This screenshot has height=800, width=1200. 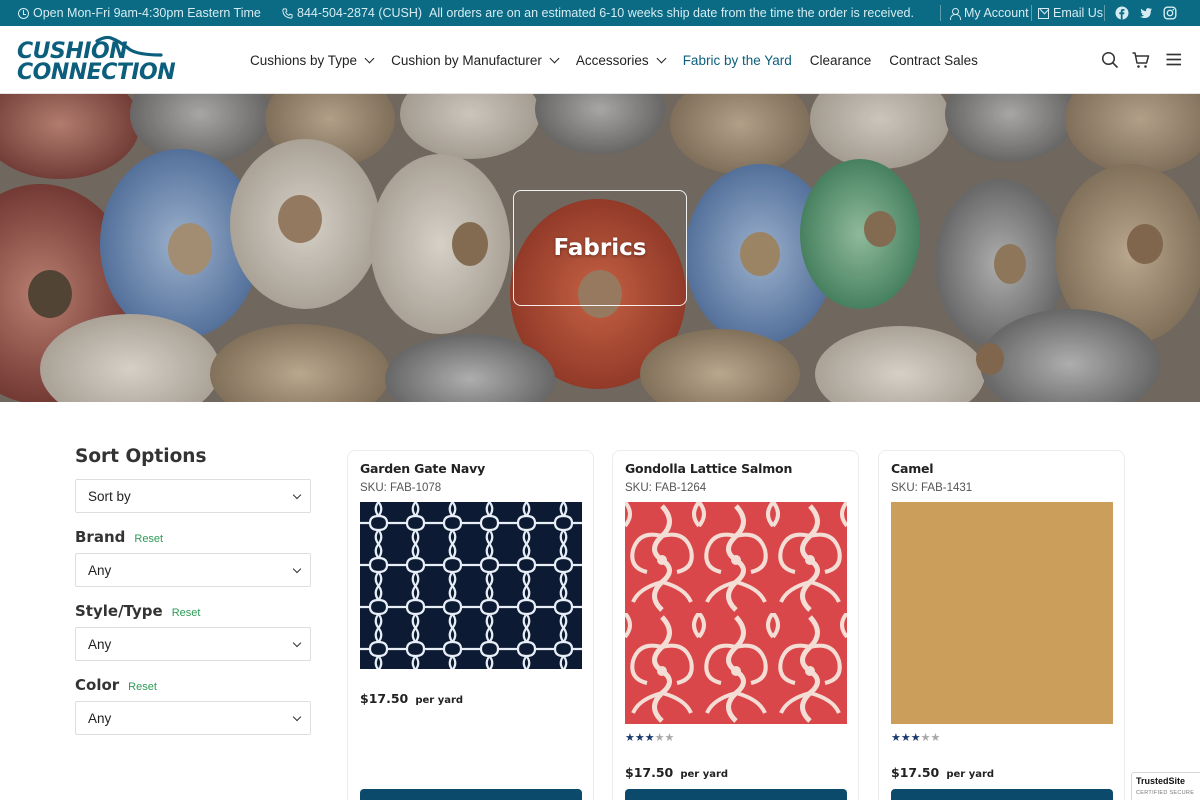 I want to click on product-sku: SKU: FAB-1431, so click(x=931, y=488).